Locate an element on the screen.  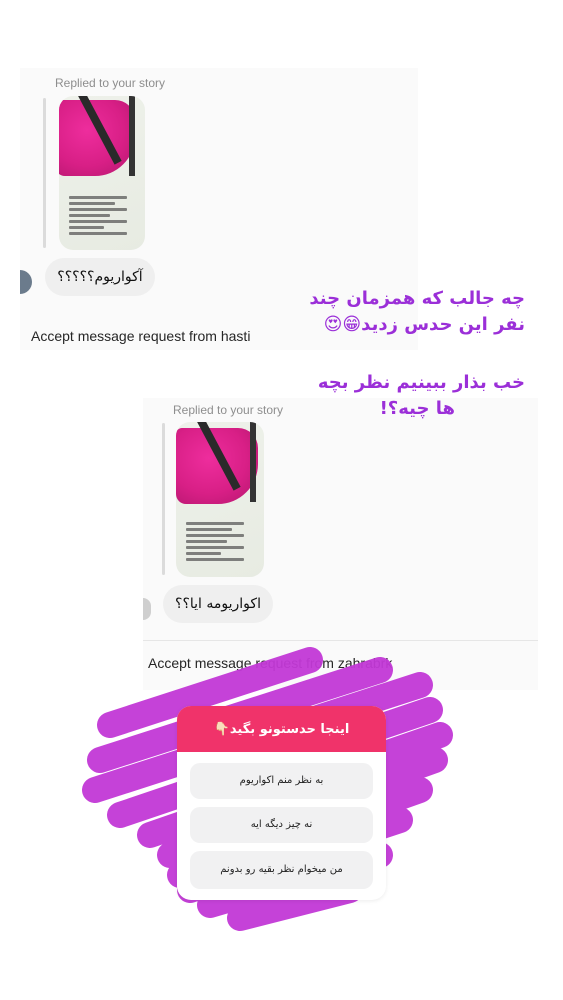
poll-option: من میخوام نظر بقیه رو بدونم is located at coordinates (281, 870).